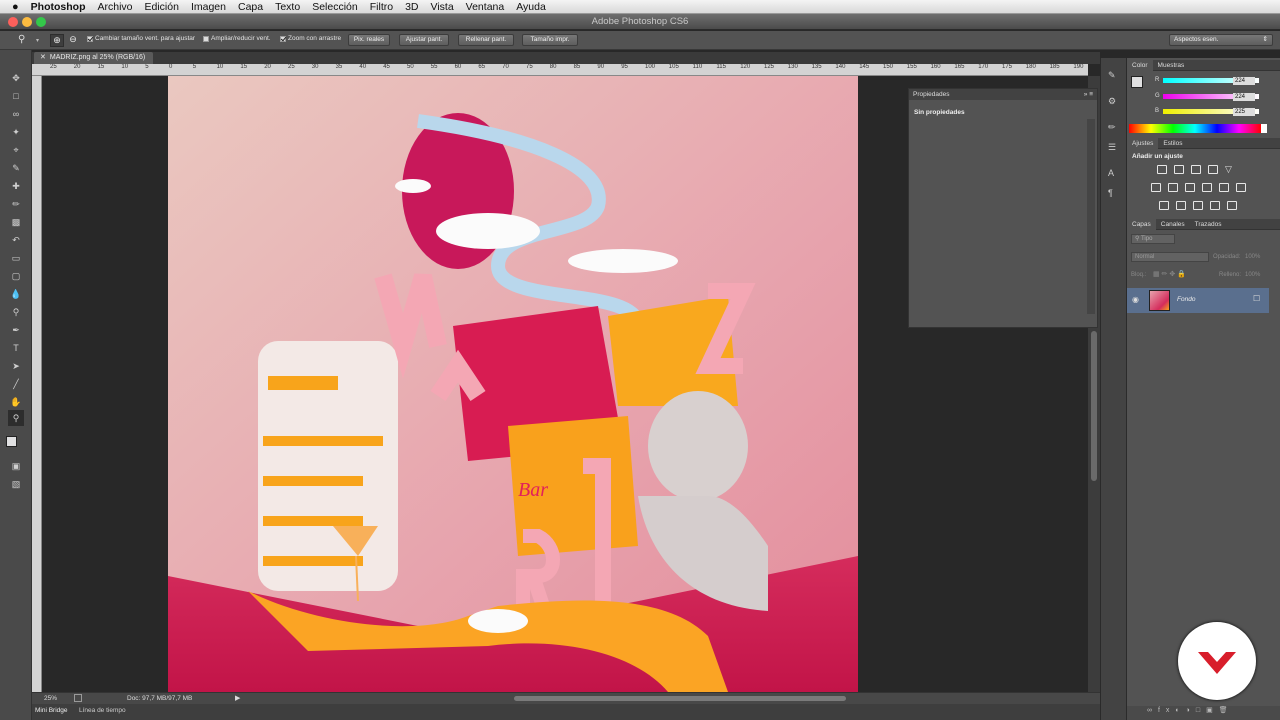 This screenshot has height=720, width=1280. Describe the element at coordinates (1111, 173) in the screenshot. I see `character-panel-icon: A` at that location.